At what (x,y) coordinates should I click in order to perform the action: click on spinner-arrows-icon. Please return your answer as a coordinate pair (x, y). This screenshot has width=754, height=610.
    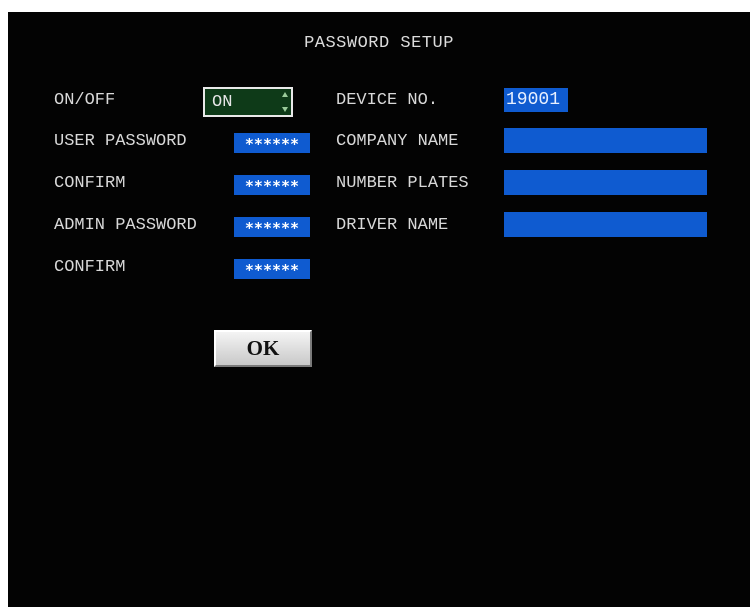
    Looking at the image, I should click on (285, 102).